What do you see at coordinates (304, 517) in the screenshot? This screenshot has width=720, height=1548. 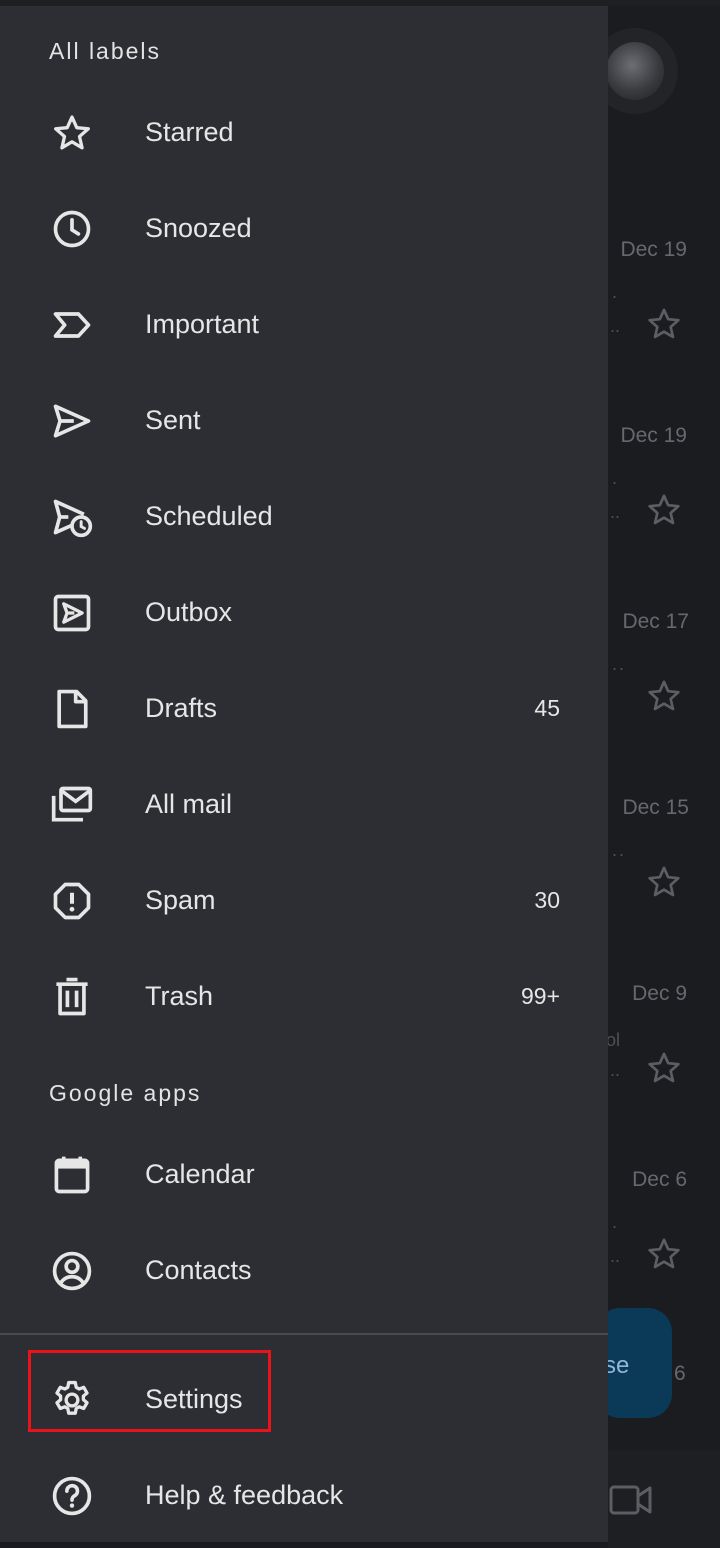 I see `drawer-item-scheduled: Scheduled` at bounding box center [304, 517].